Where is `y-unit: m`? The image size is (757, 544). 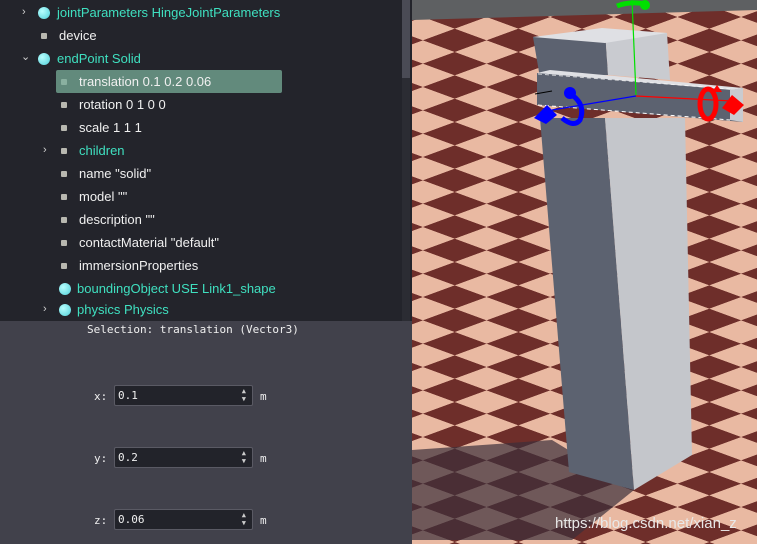
y-unit: m is located at coordinates (263, 458).